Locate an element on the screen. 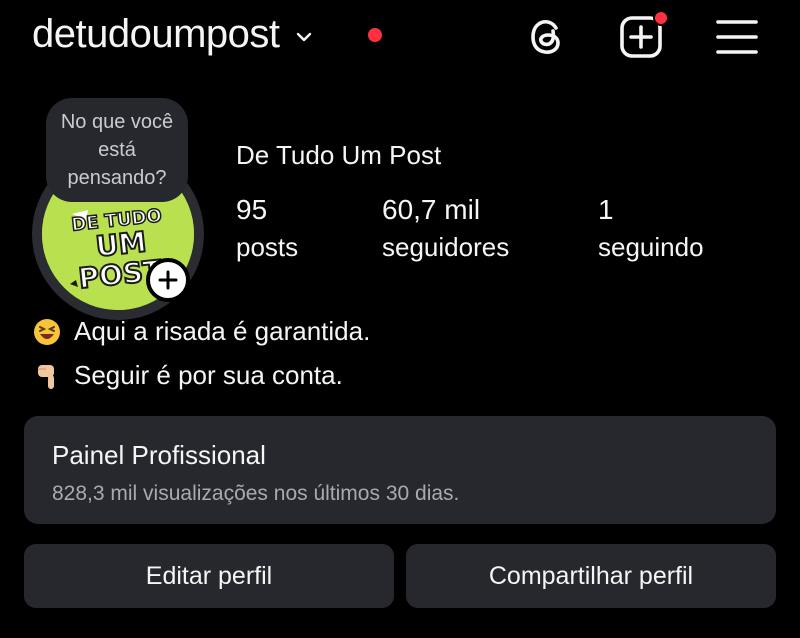 This screenshot has width=800, height=638. account-switcher: detudoumpost is located at coordinates (173, 34).